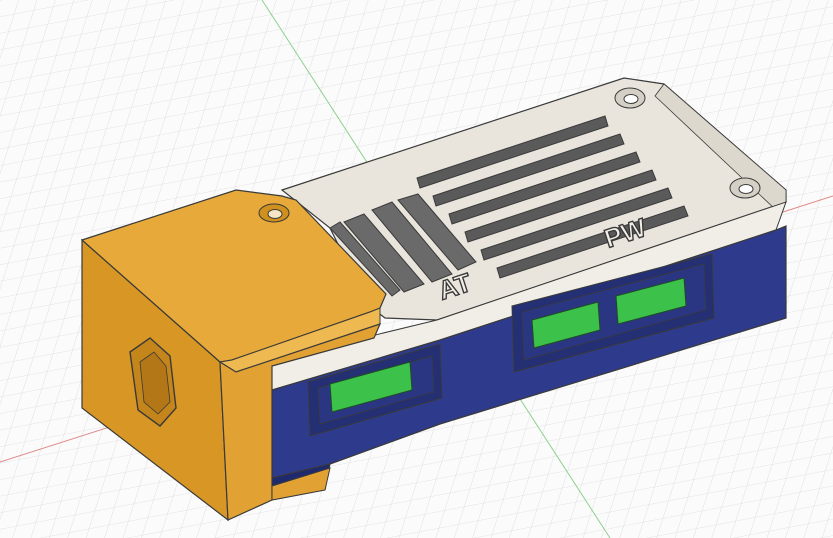 The height and width of the screenshot is (538, 833). I want to click on mount-hole-front, so click(745, 188).